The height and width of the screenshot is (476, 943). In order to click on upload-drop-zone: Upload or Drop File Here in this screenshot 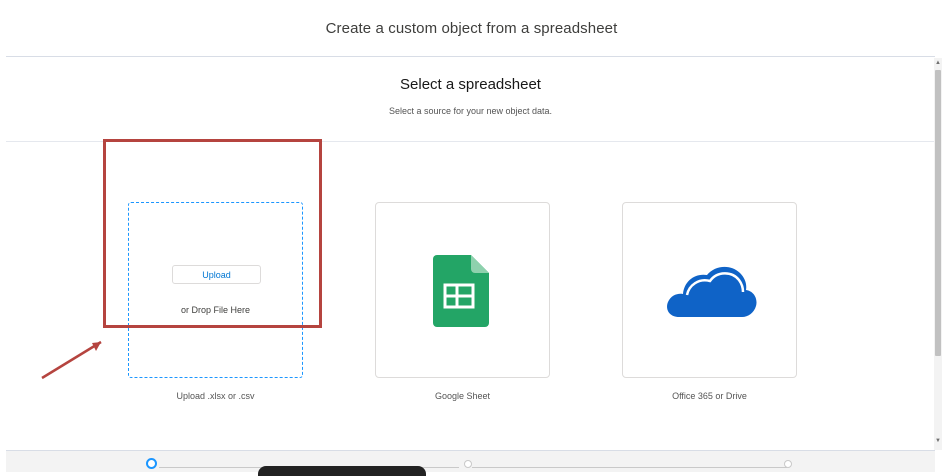, I will do `click(215, 290)`.